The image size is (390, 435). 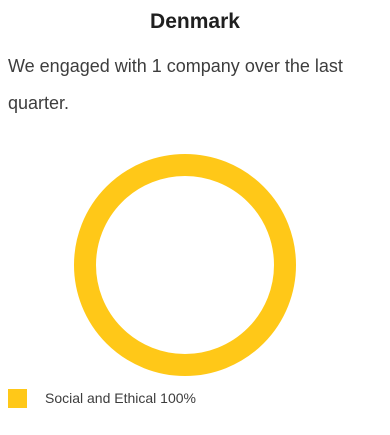 What do you see at coordinates (120, 398) in the screenshot?
I see `legend-label: Social and Ethical 100%` at bounding box center [120, 398].